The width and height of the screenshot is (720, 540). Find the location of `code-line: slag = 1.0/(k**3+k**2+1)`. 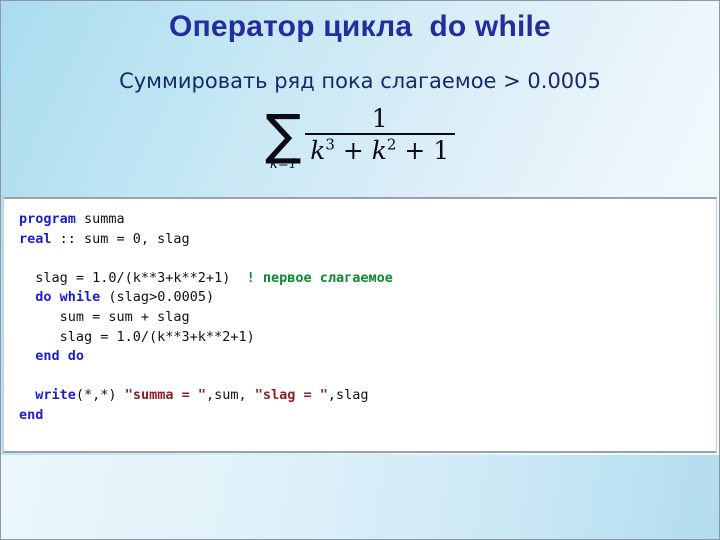

code-line: slag = 1.0/(k**3+k**2+1) is located at coordinates (137, 337).